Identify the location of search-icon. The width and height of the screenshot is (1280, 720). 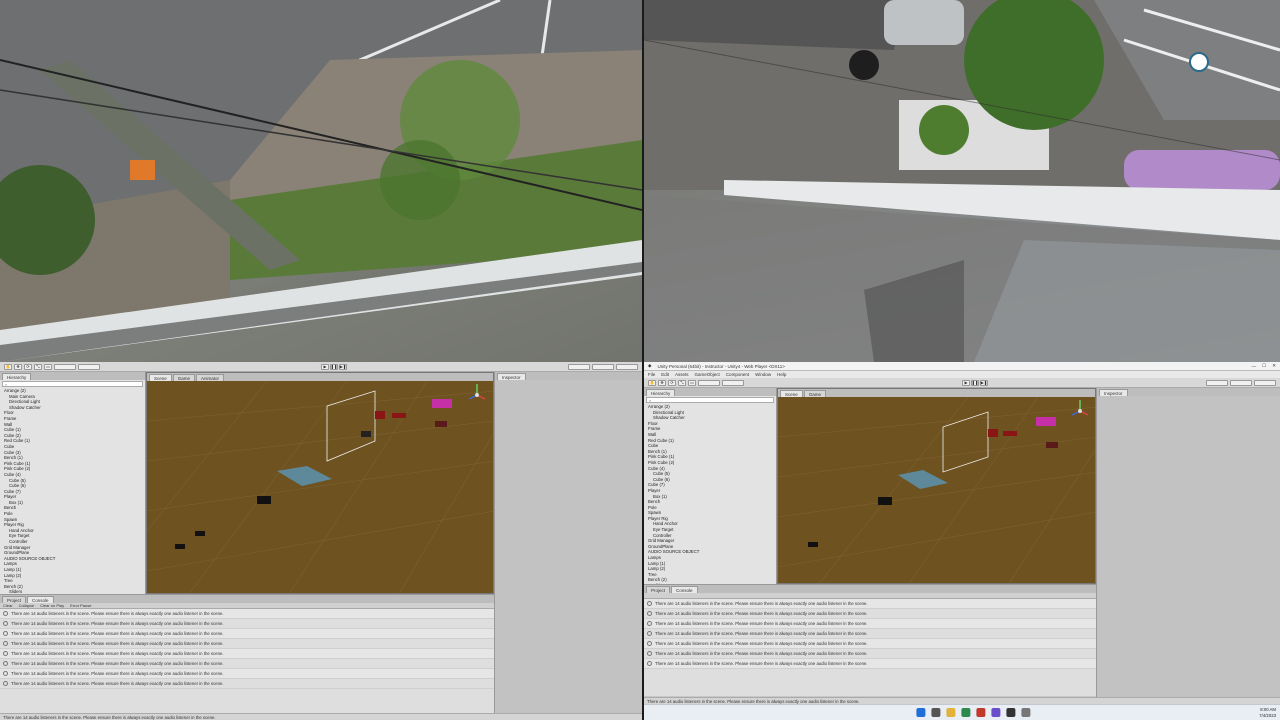
(936, 712).